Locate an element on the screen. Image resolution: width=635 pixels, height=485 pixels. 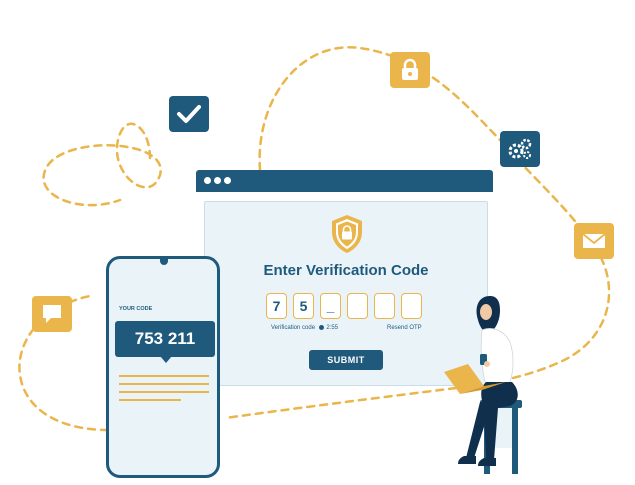
timer-value: 2:55 is located at coordinates (332, 328).